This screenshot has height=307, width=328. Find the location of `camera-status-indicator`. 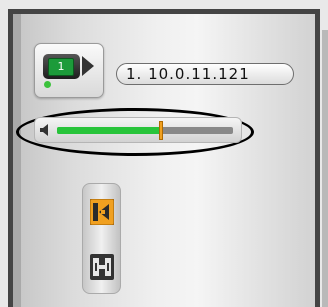

camera-status-indicator is located at coordinates (47, 84).